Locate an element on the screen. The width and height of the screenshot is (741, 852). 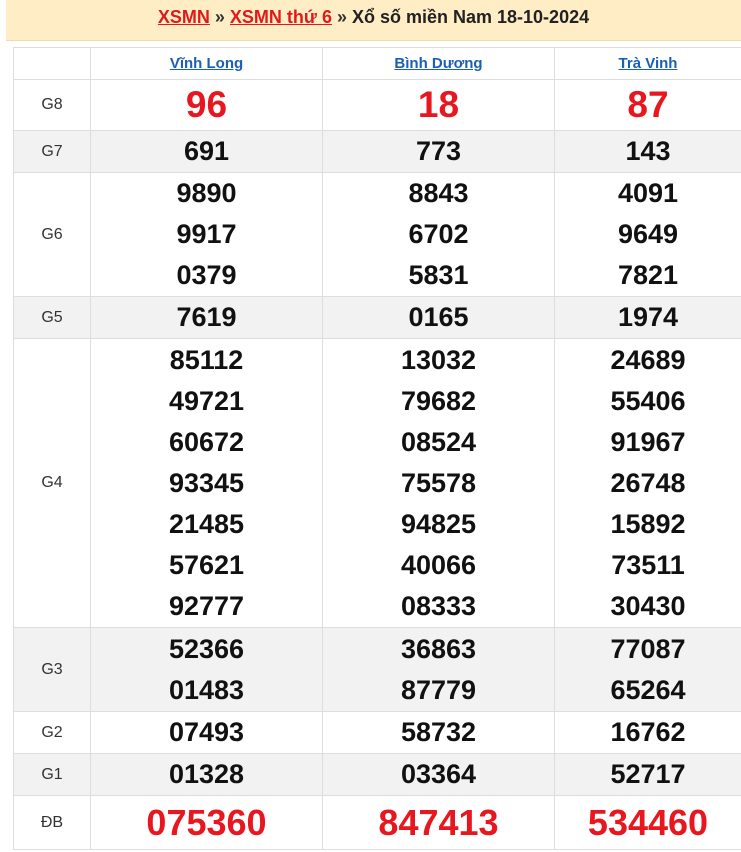
table-row: G2 07493 58732 16762 is located at coordinates (377, 732).